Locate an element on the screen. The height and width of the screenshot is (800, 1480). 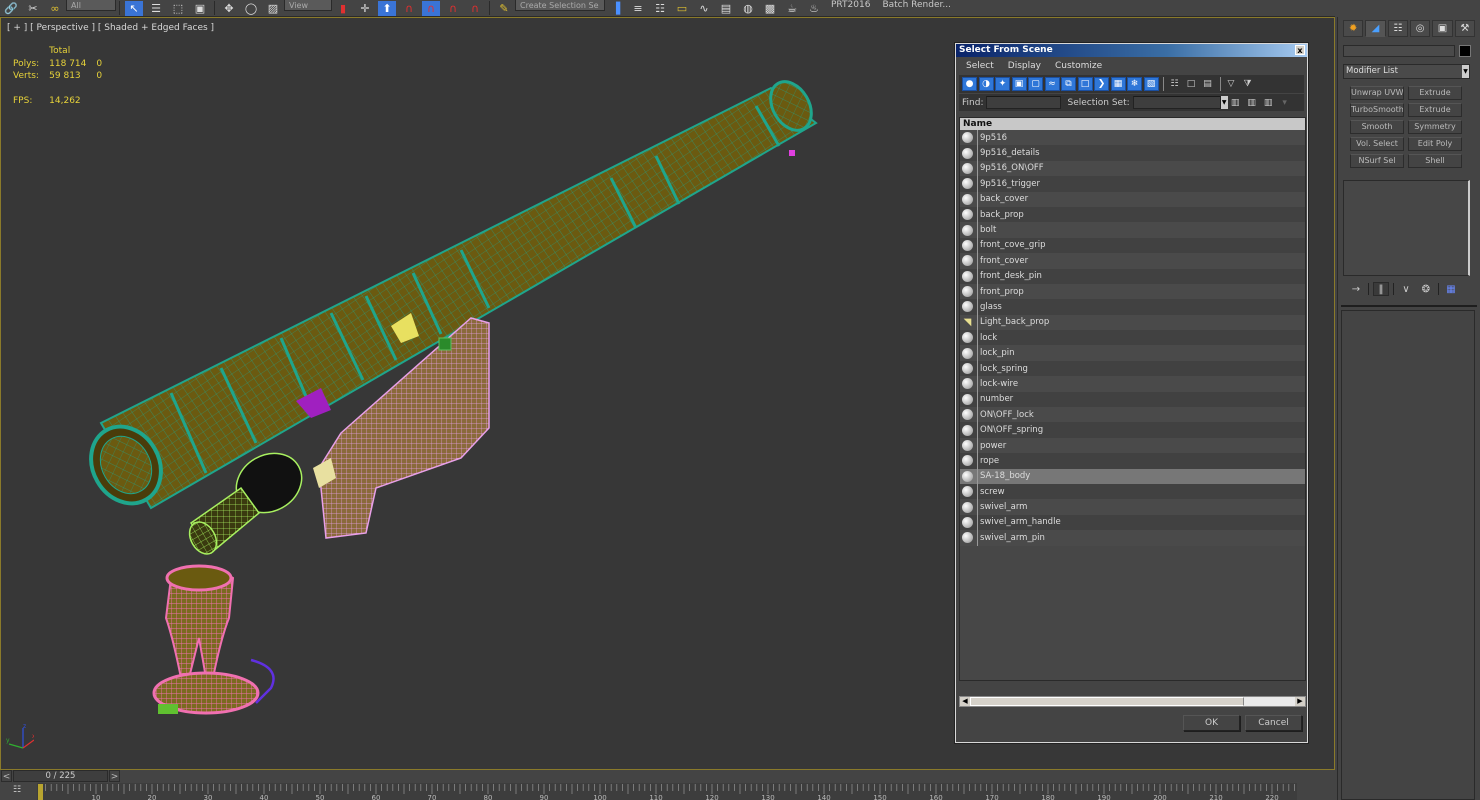
helper-filter-icon: ▢ is located at coordinates (1035, 84).